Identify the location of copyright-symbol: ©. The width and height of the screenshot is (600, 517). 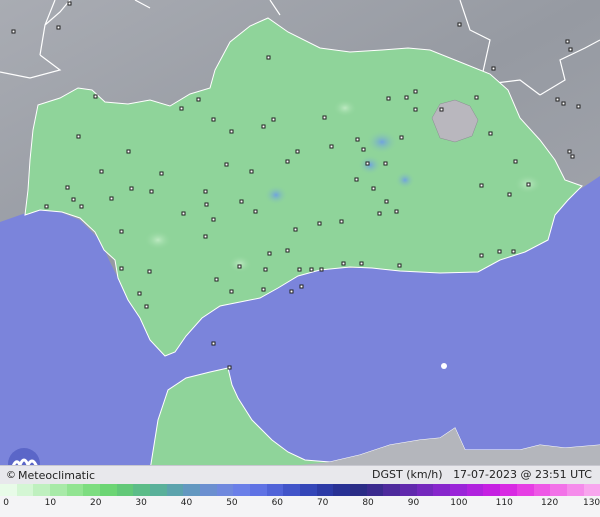
(11, 475).